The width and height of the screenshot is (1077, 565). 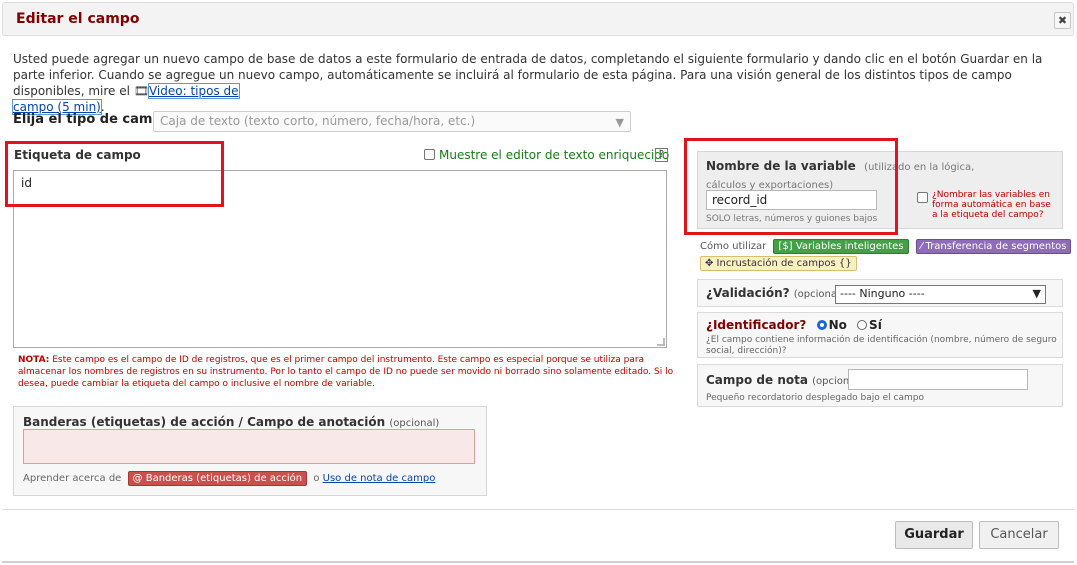 What do you see at coordinates (78, 19) in the screenshot?
I see `dialog-title: Editar el campo` at bounding box center [78, 19].